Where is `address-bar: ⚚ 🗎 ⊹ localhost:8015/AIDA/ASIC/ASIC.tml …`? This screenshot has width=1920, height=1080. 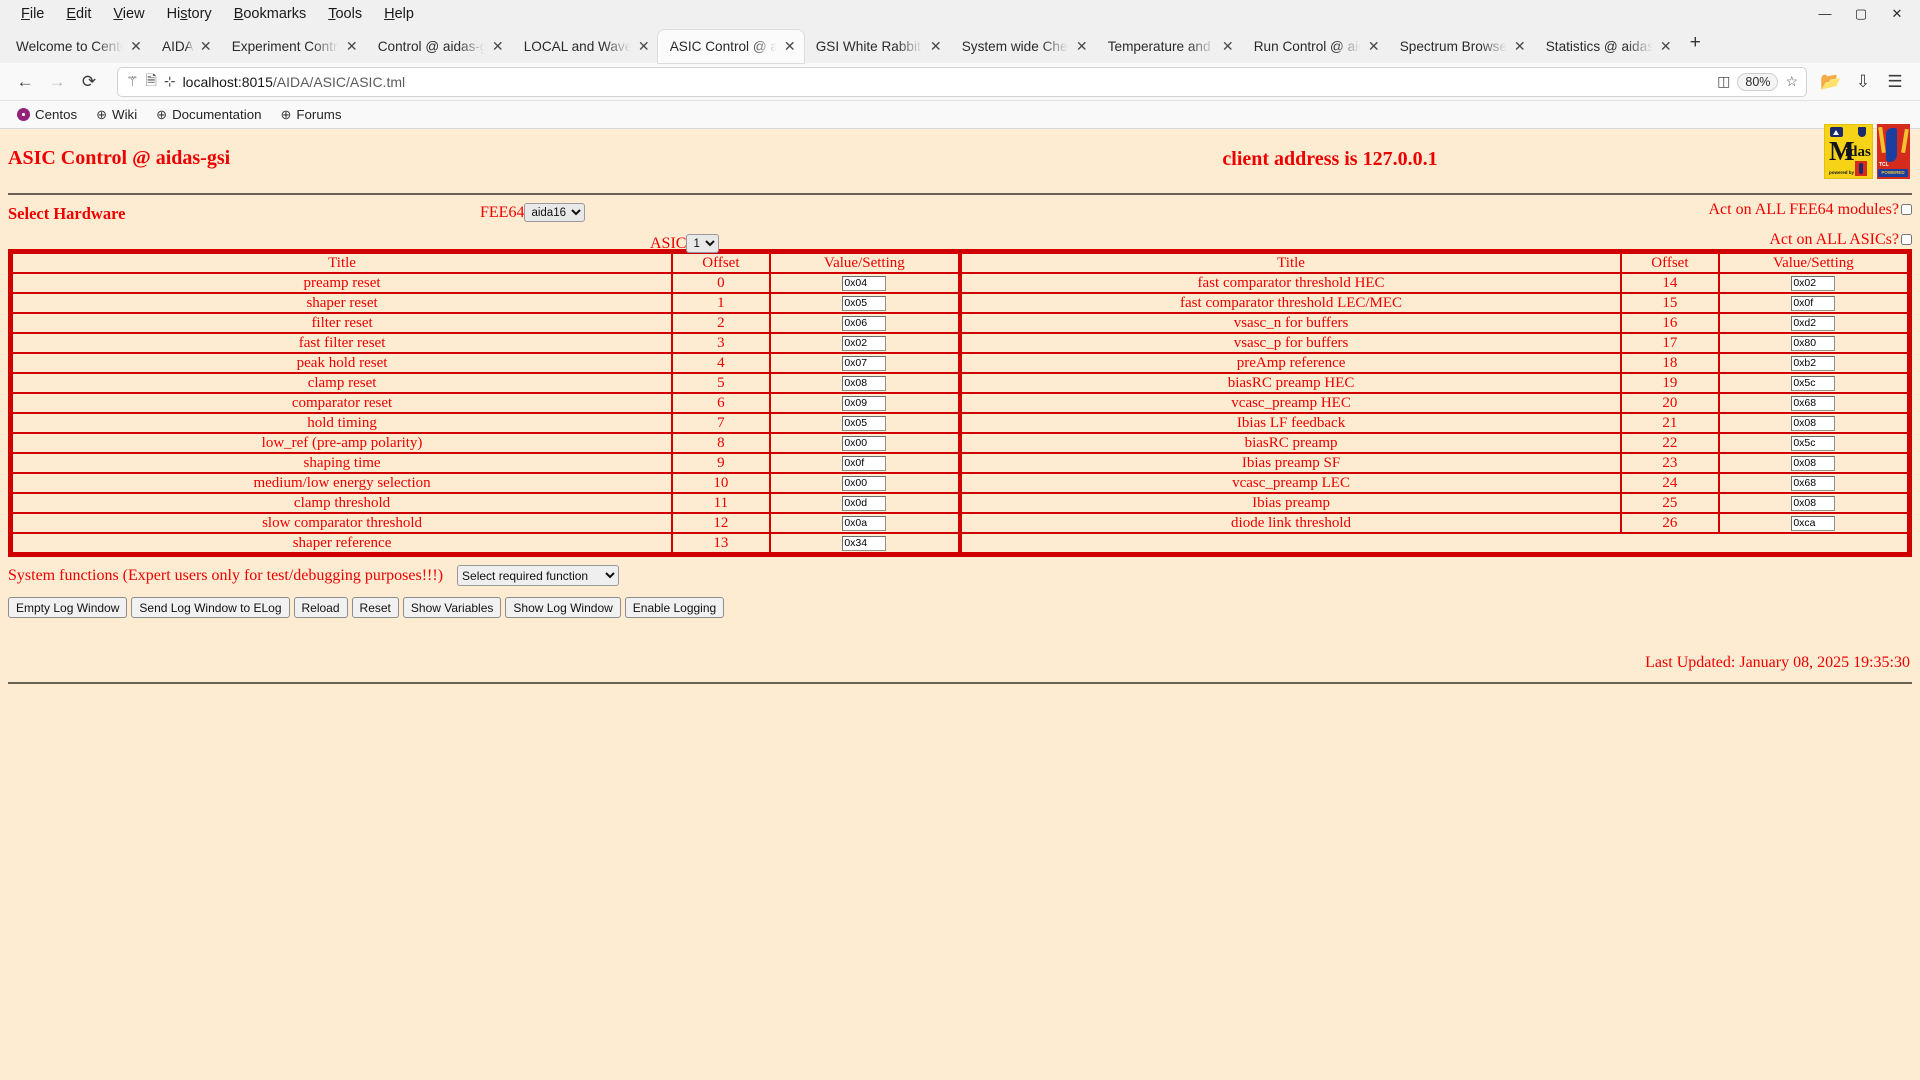
address-bar: ⚚ 🗎 ⊹ localhost:8015/AIDA/ASIC/ASIC.tml … is located at coordinates (962, 81).